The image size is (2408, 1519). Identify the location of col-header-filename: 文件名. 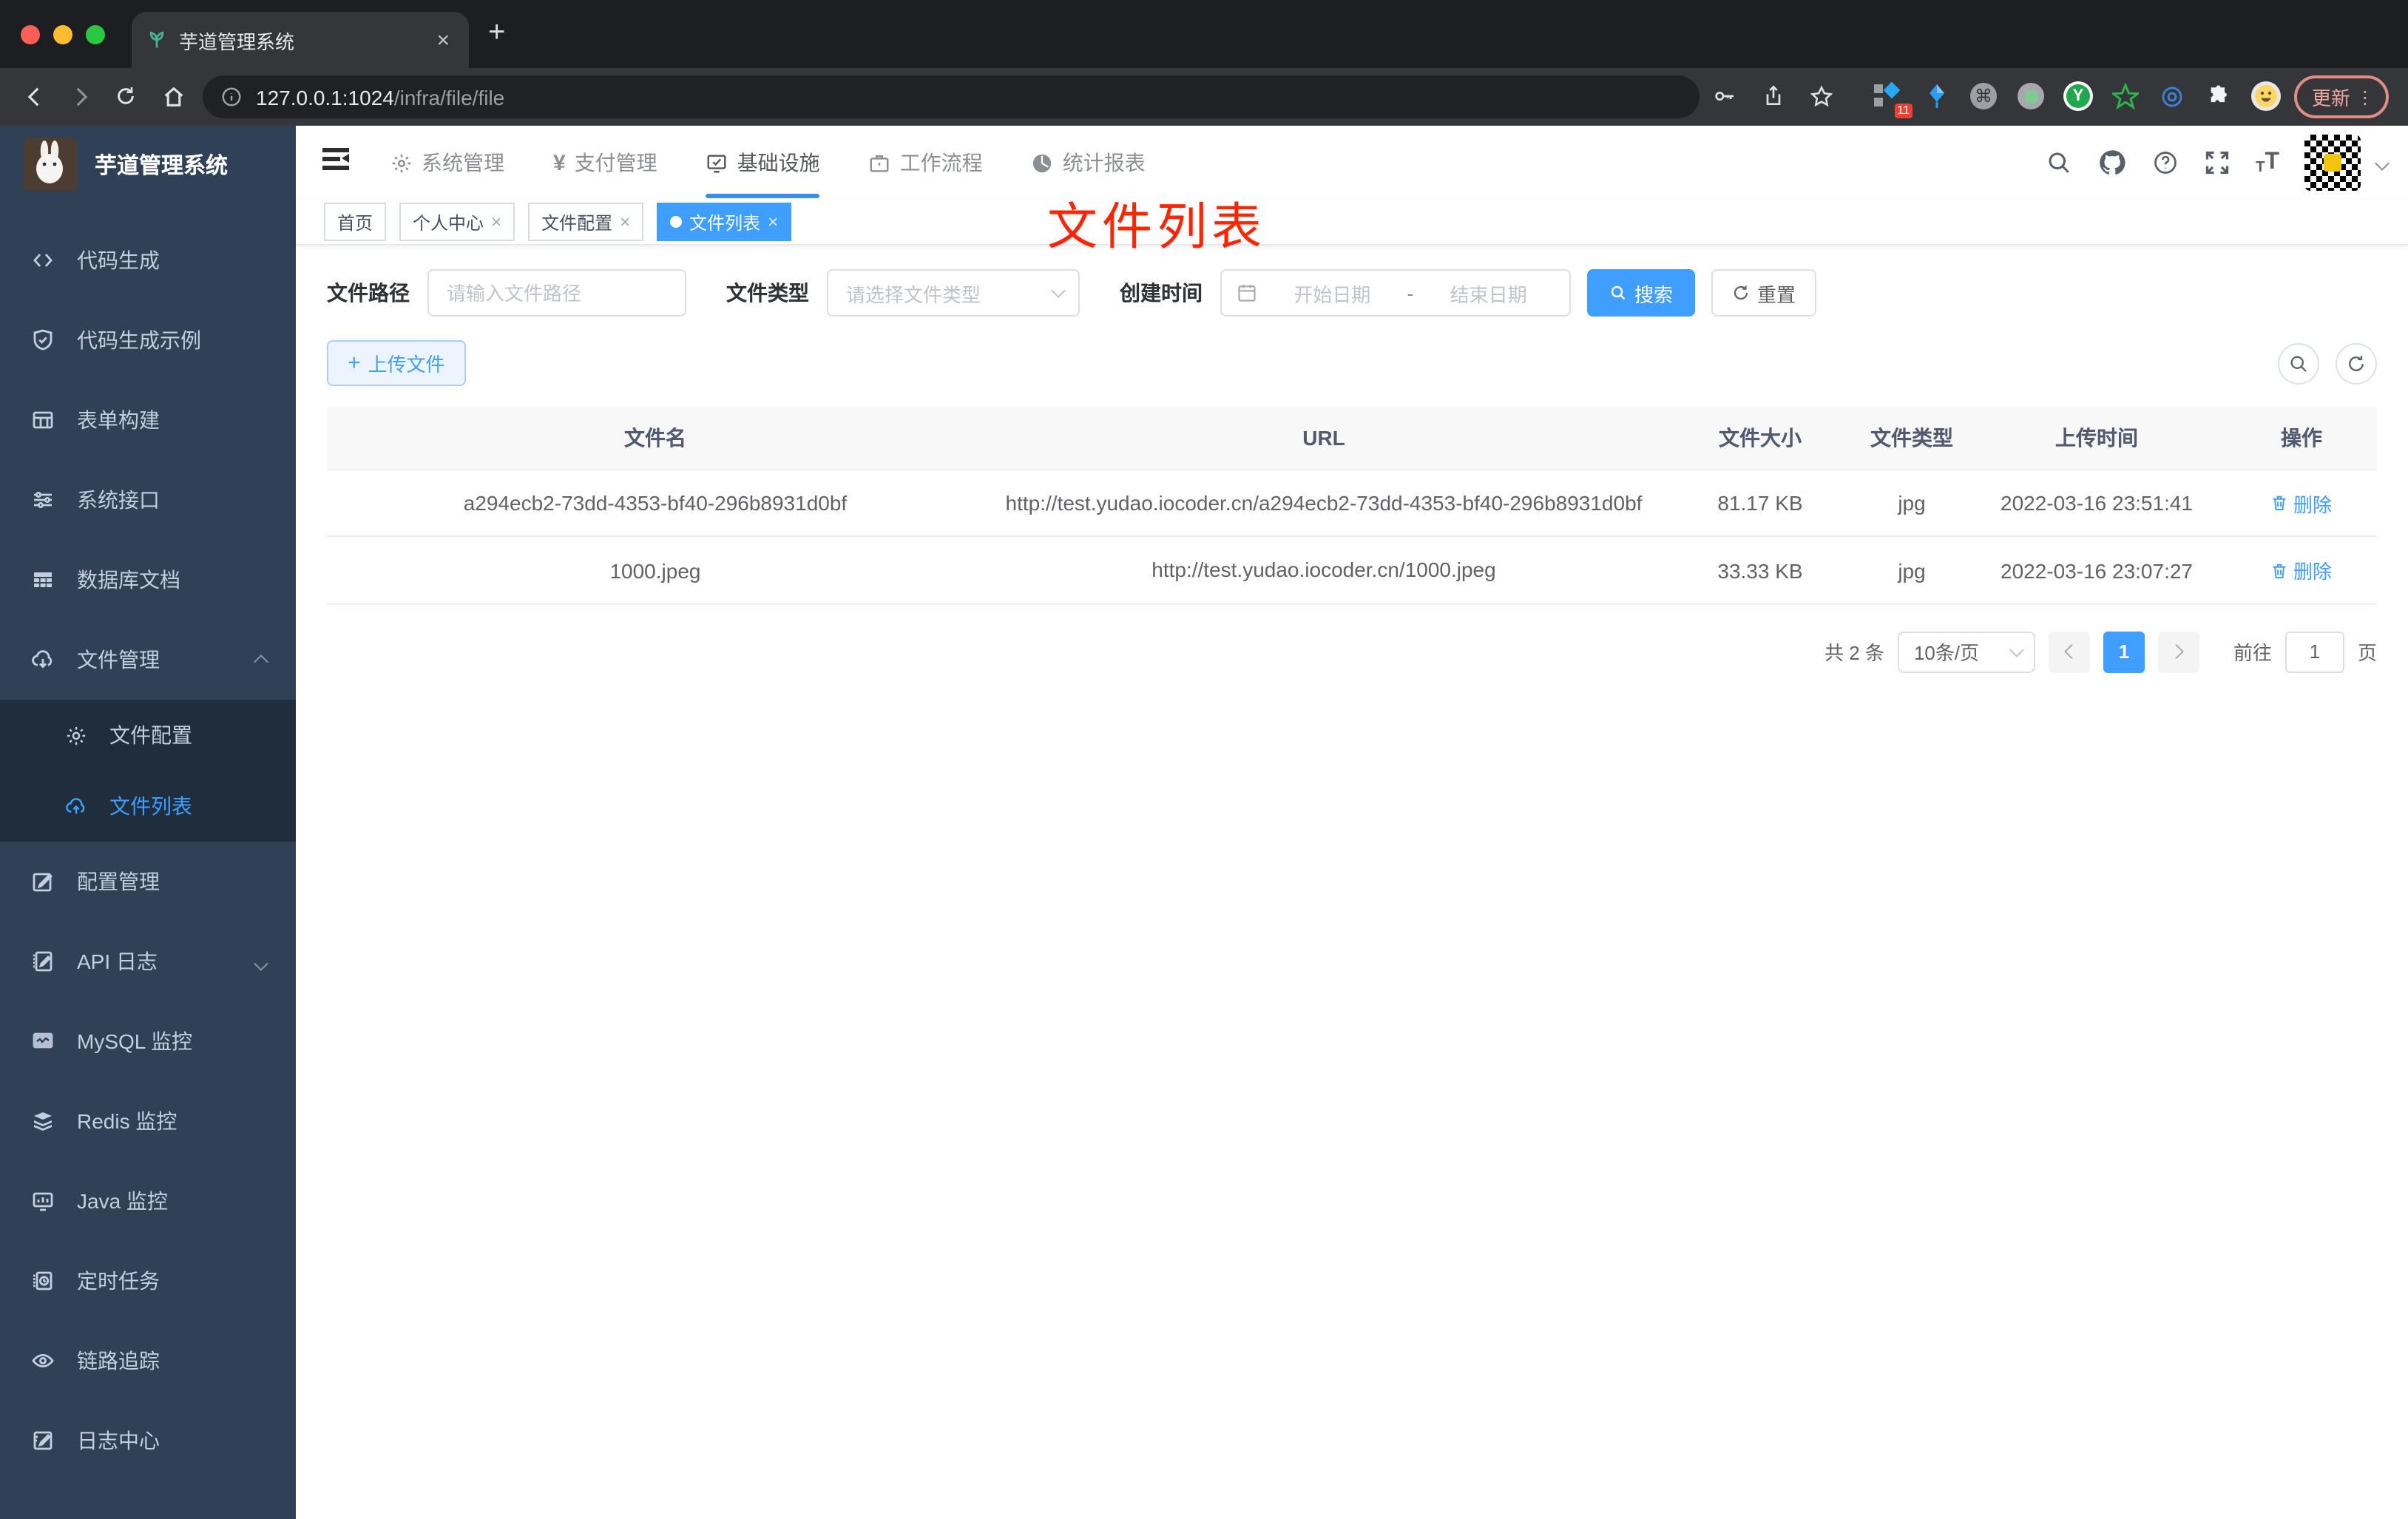
(655, 438).